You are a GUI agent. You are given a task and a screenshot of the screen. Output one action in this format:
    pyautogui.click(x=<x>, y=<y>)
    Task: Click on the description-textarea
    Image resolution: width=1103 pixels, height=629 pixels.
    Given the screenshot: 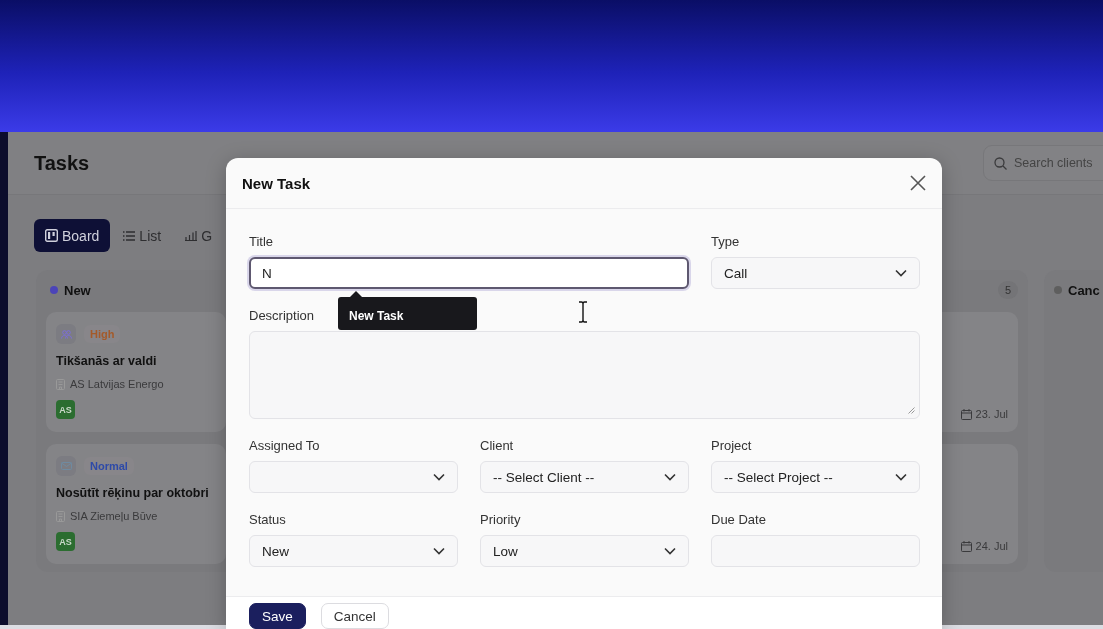 What is the action you would take?
    pyautogui.click(x=584, y=375)
    